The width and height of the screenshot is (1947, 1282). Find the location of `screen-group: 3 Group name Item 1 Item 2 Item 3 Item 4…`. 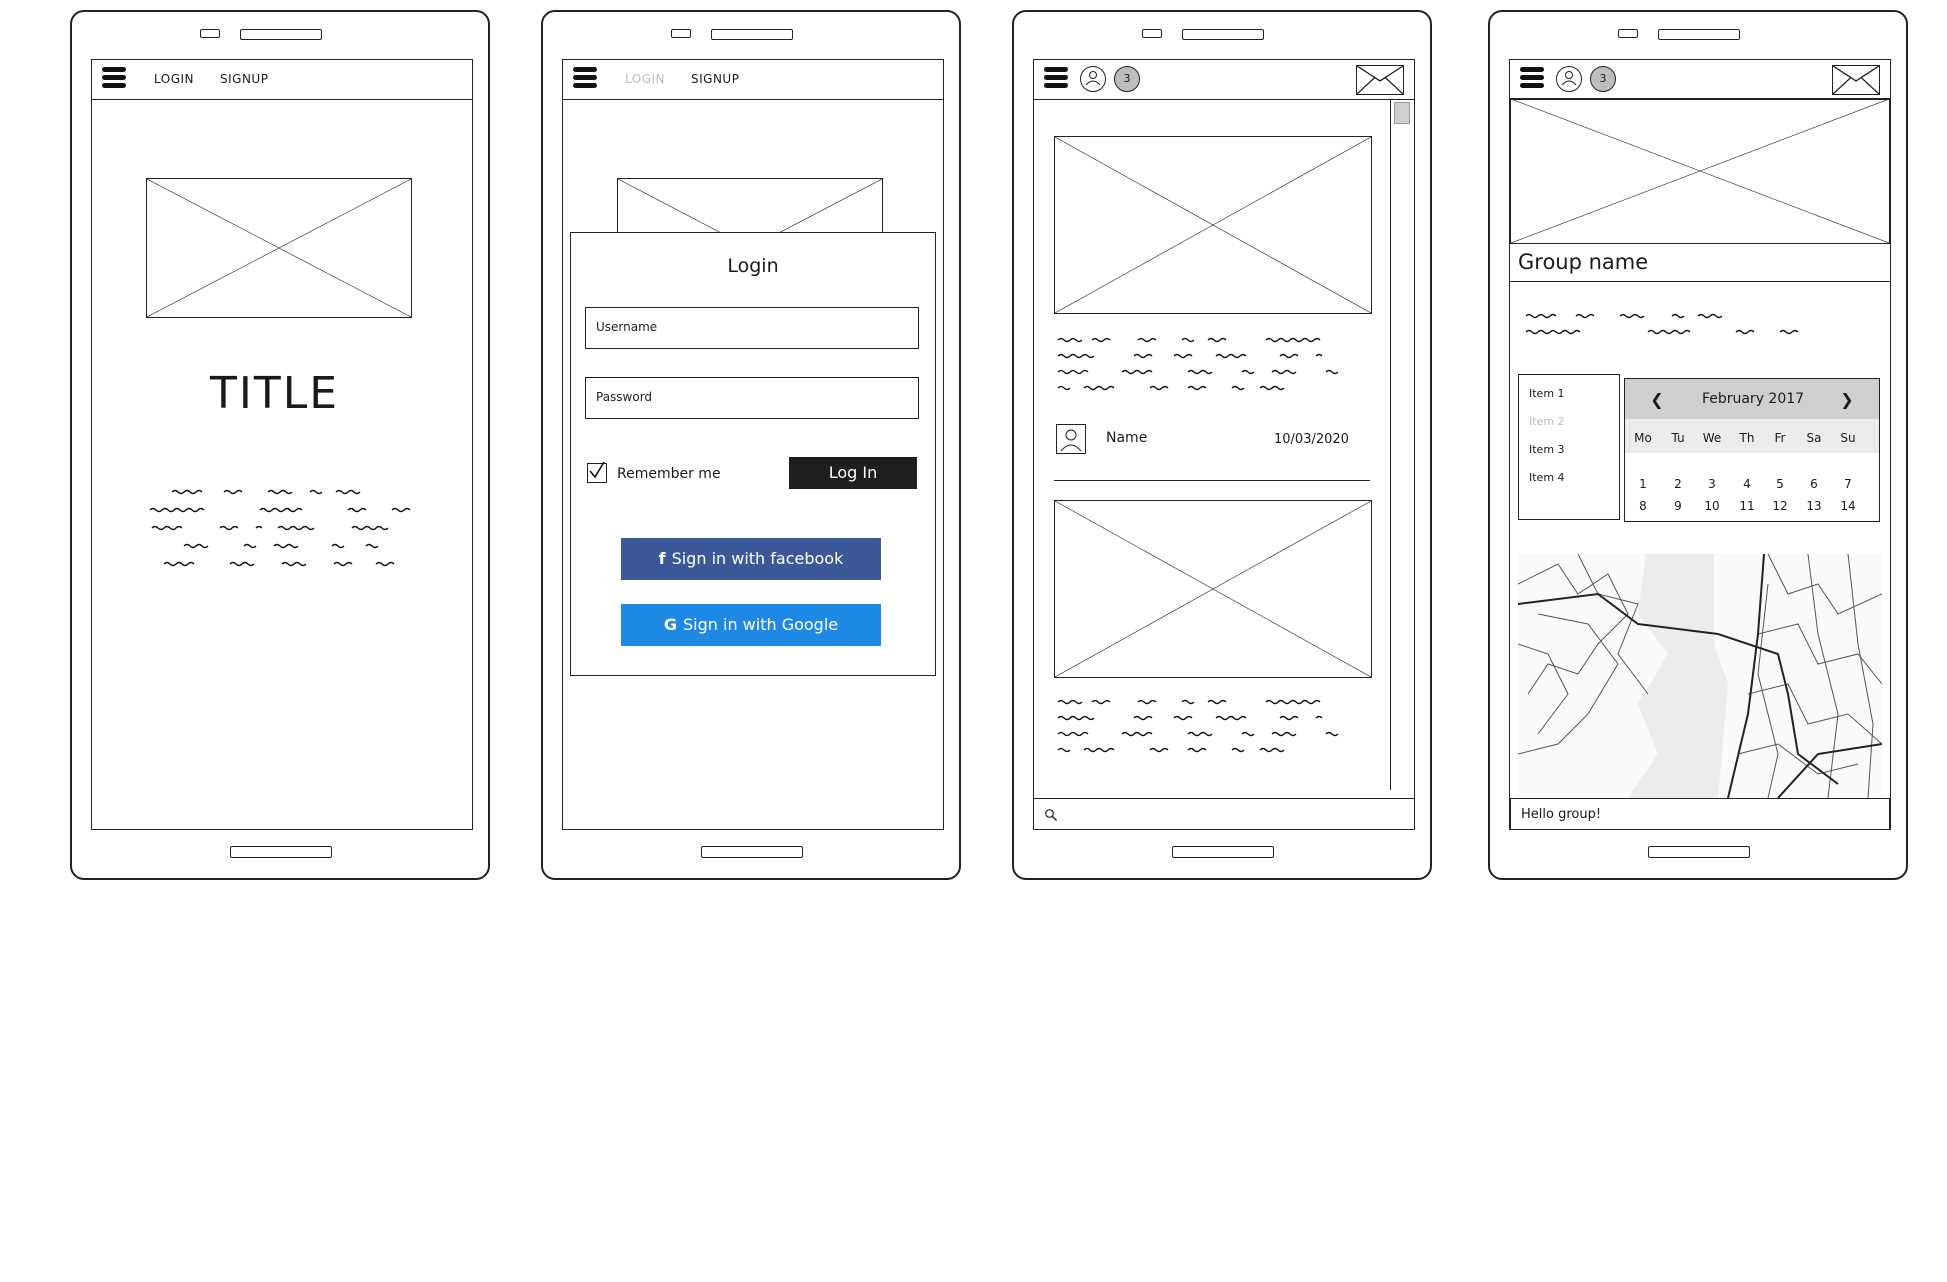

screen-group: 3 Group name Item 1 Item 2 Item 3 Item 4… is located at coordinates (1700, 444).